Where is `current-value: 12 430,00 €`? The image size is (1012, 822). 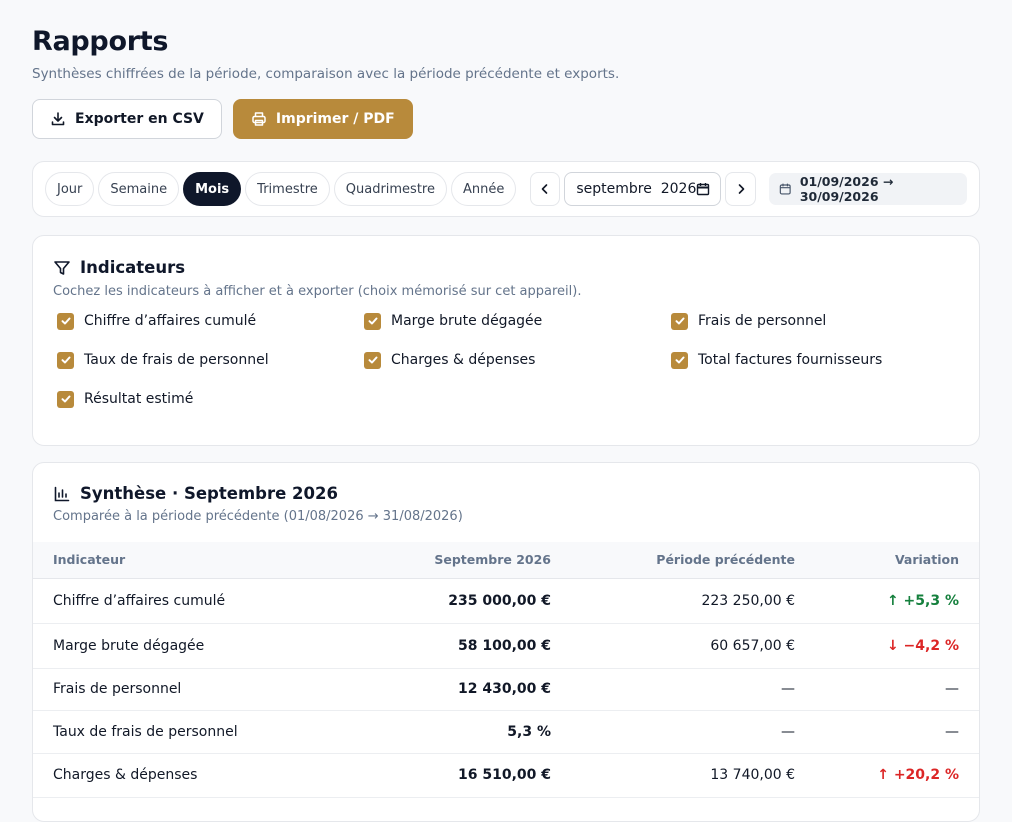
current-value: 12 430,00 € is located at coordinates (476, 689).